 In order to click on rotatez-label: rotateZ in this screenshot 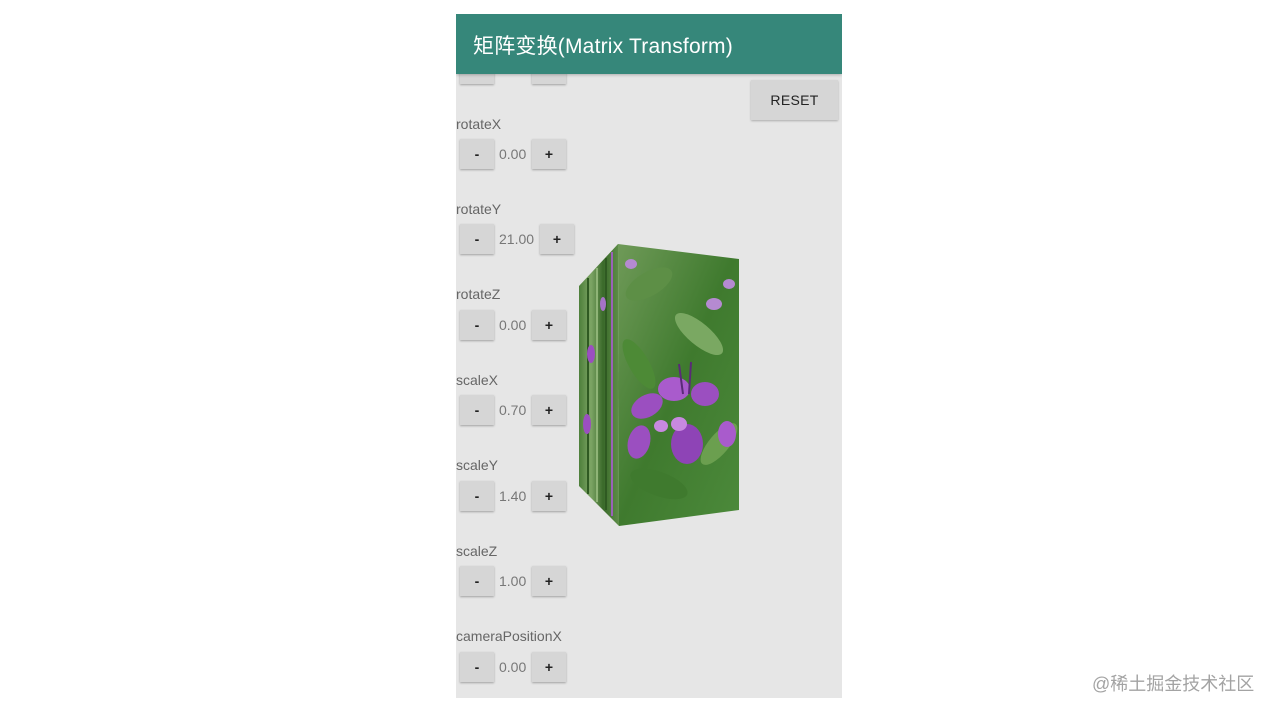, I will do `click(478, 294)`.